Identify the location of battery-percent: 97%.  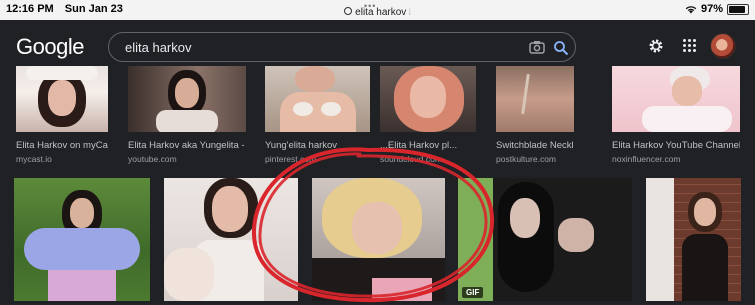
(711, 9).